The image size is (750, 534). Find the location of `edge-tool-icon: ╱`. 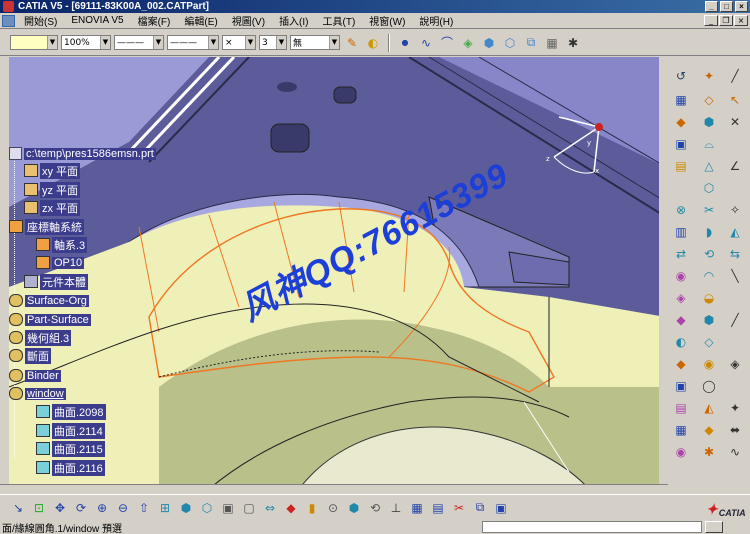

edge-tool-icon: ╱ is located at coordinates (735, 320).